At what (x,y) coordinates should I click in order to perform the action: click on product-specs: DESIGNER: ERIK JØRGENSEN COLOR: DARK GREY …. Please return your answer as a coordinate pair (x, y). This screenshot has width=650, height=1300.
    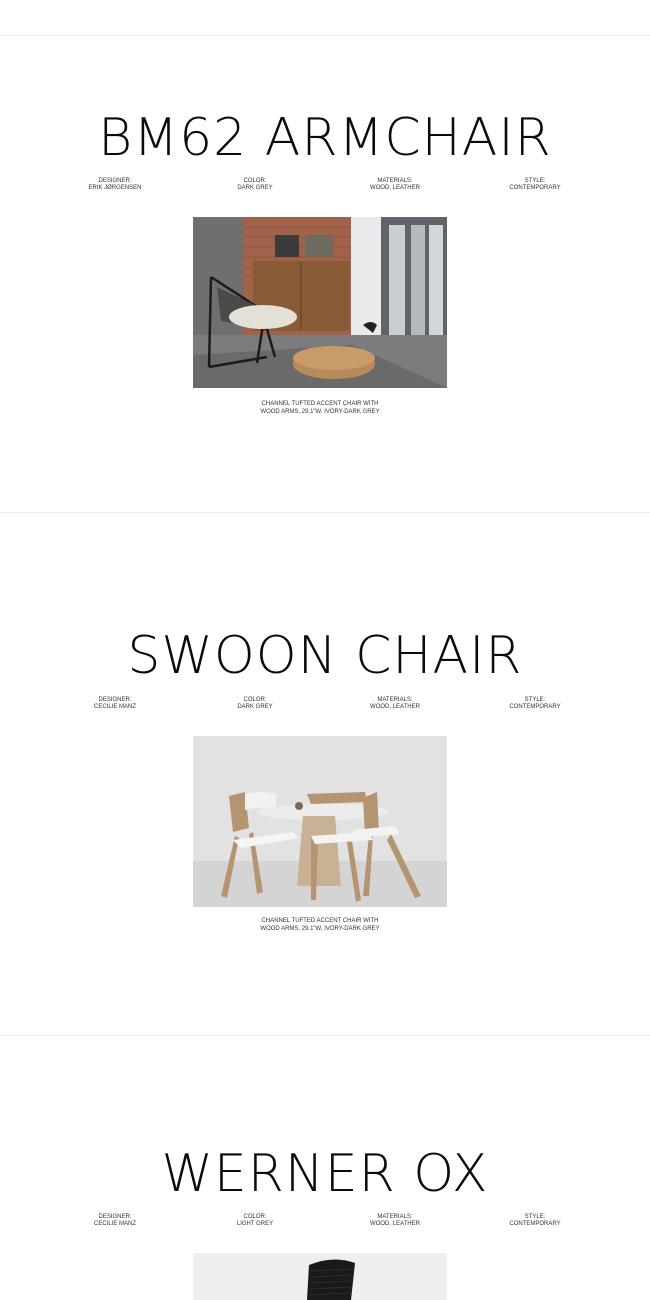
    Looking at the image, I should click on (325, 185).